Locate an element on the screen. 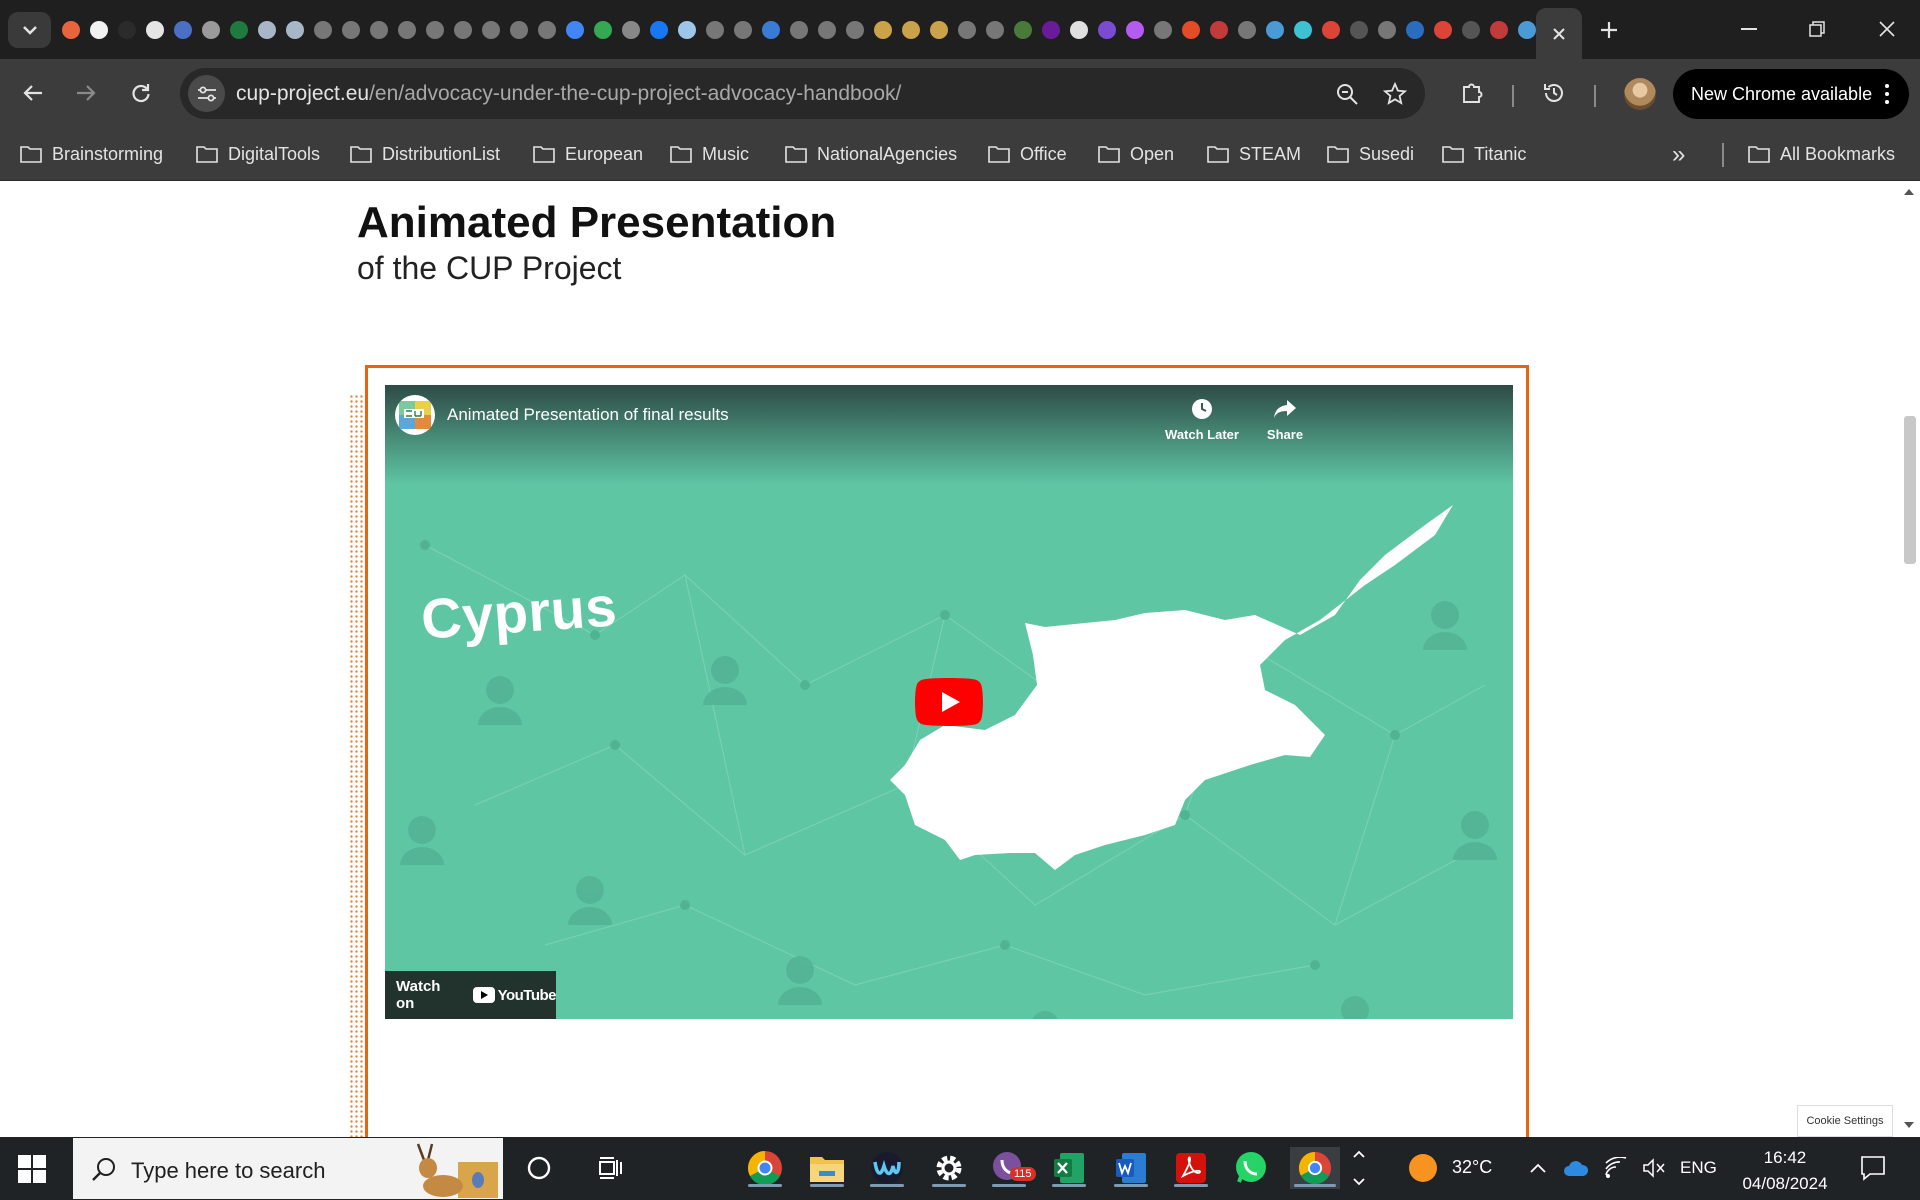  taskbar-file-explorer is located at coordinates (827, 1168).